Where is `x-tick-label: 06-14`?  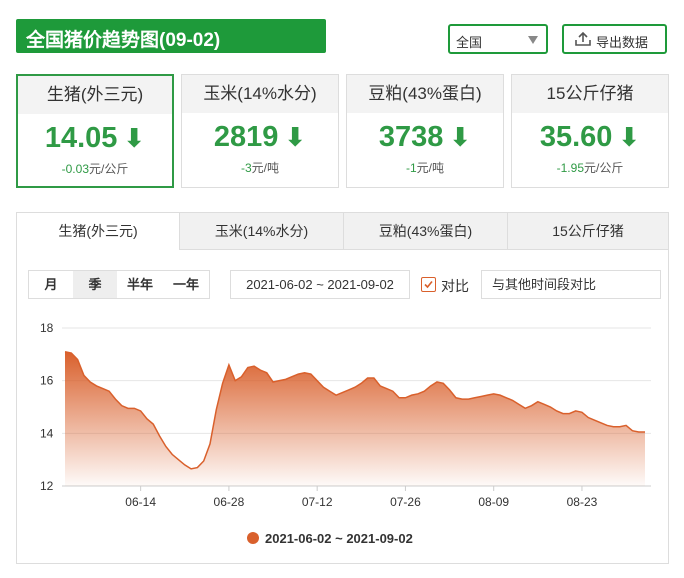 x-tick-label: 06-14 is located at coordinates (140, 502).